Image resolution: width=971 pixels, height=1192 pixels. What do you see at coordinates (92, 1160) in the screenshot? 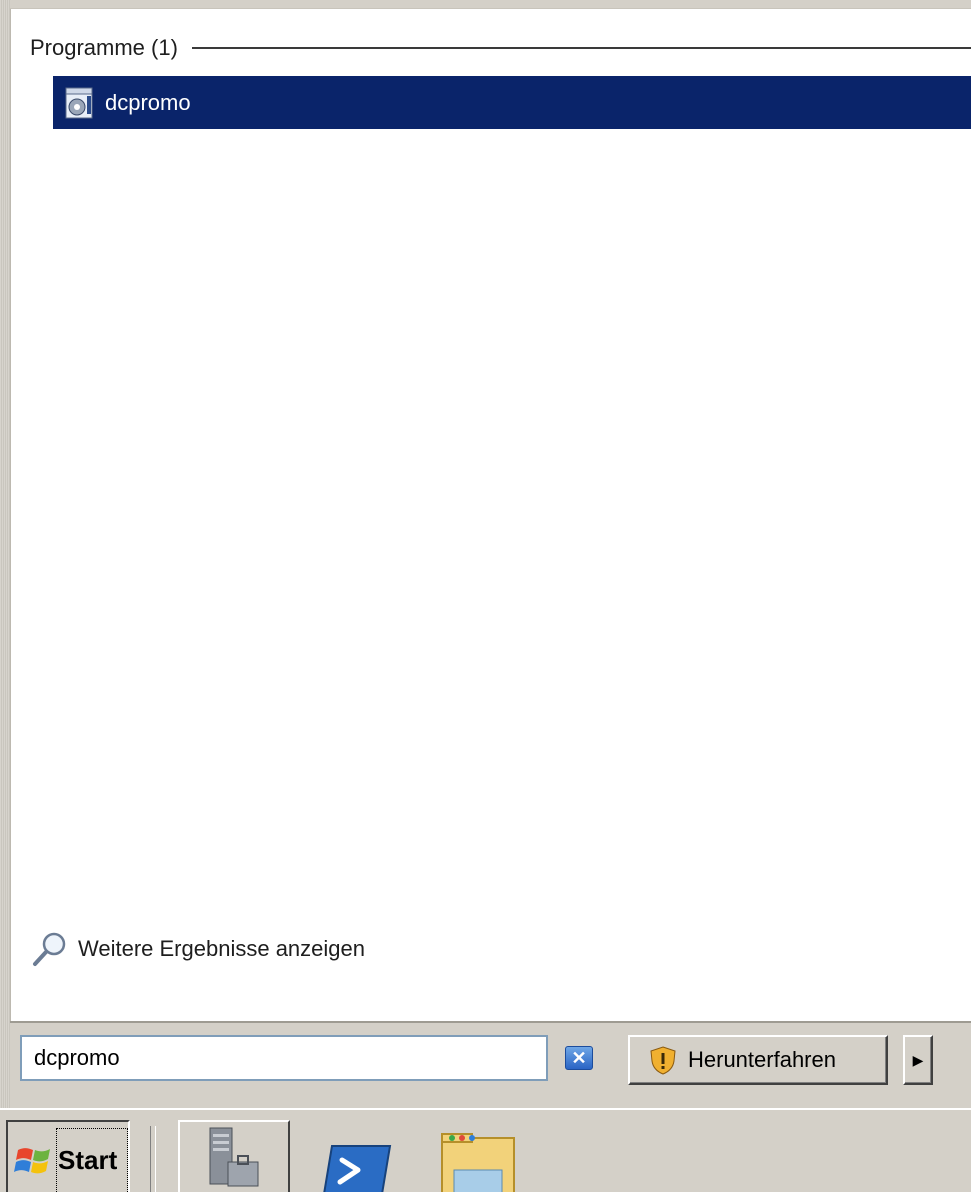
I see `focus-rectangle` at bounding box center [92, 1160].